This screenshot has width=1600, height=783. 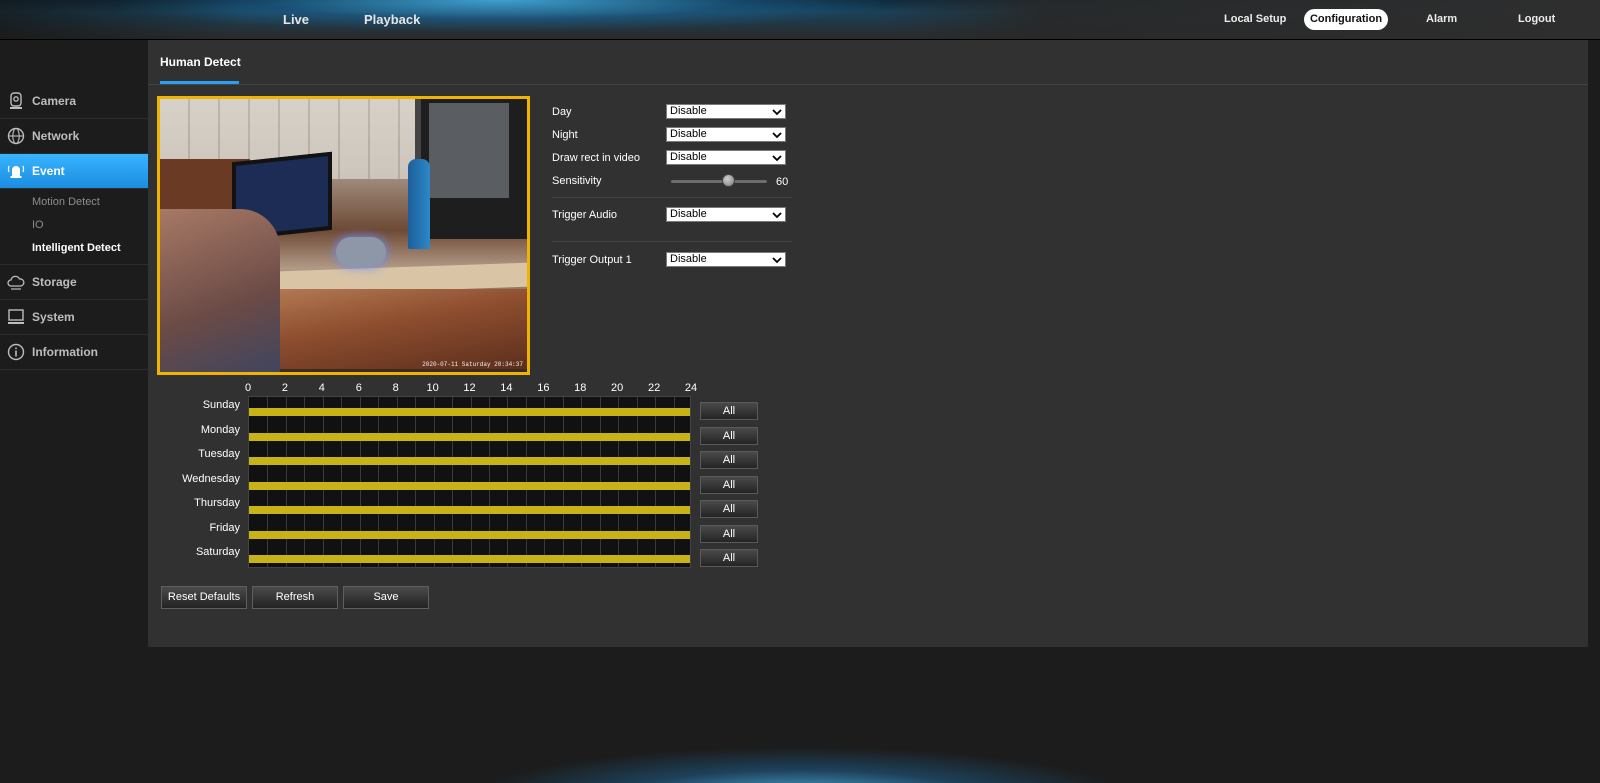 I want to click on day-label: Monday, so click(x=220, y=429).